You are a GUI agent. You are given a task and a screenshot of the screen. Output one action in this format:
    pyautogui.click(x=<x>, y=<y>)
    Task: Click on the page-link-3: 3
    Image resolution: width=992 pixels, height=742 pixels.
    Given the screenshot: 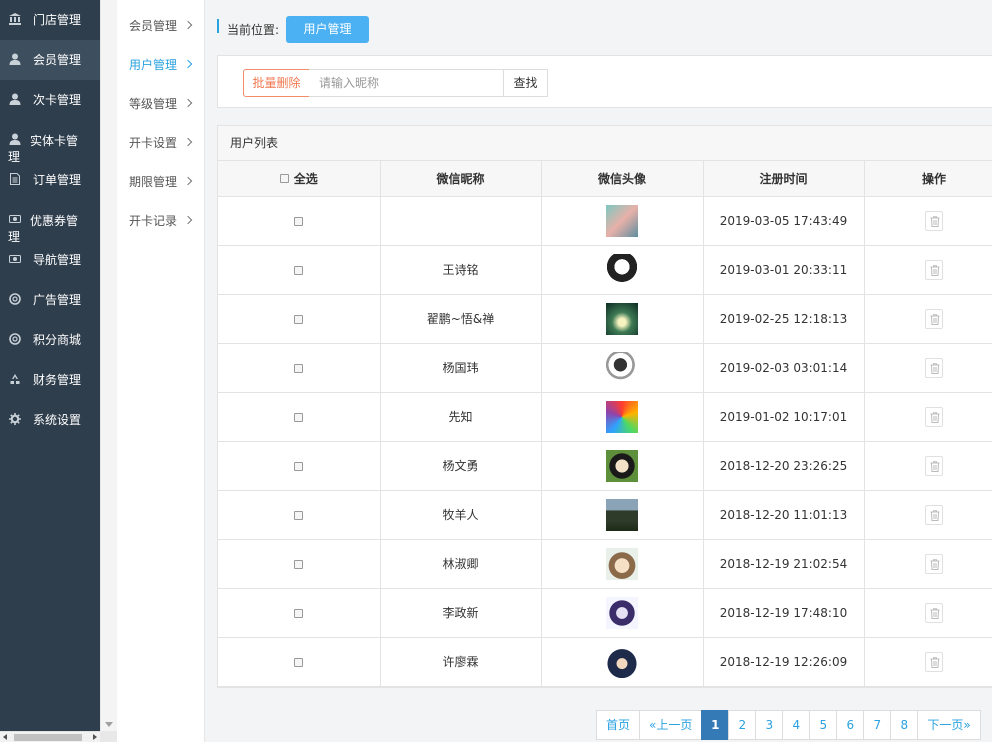 What is the action you would take?
    pyautogui.click(x=769, y=725)
    